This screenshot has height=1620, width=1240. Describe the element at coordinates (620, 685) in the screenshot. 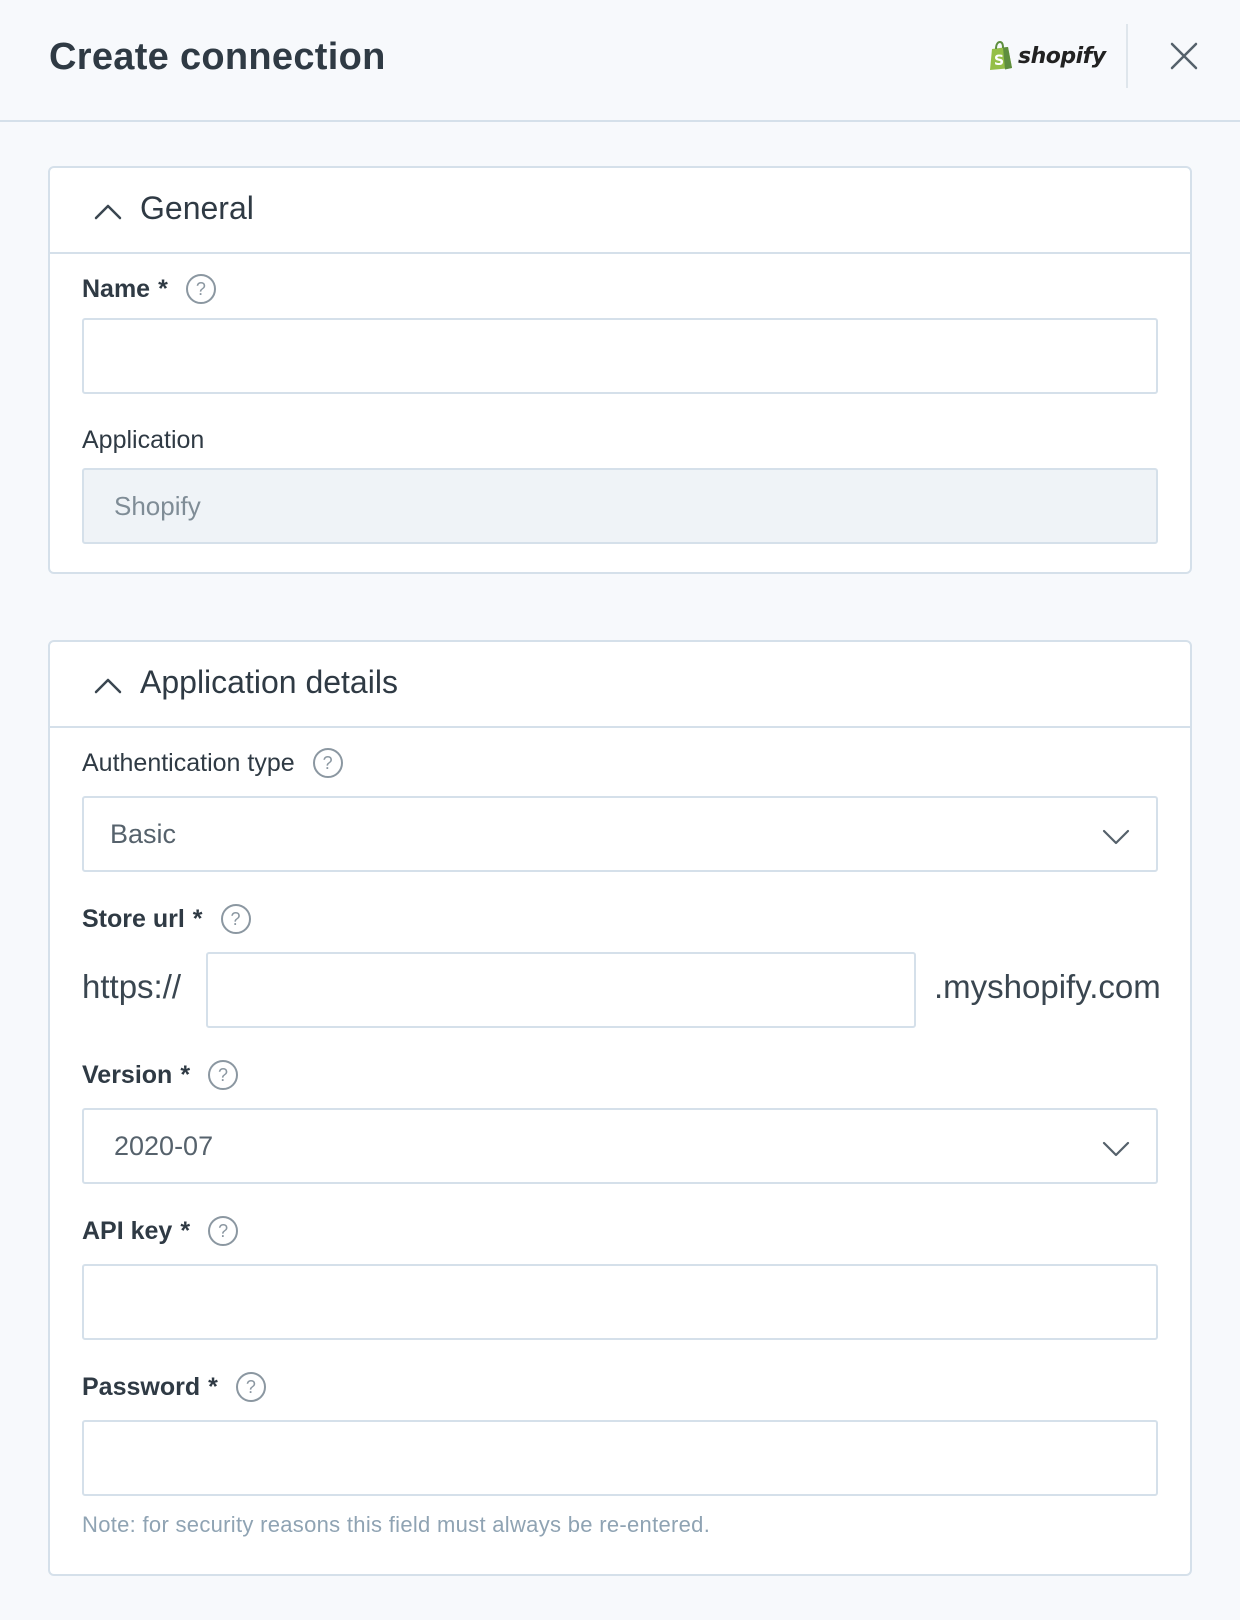

I see `application-details-header: Application details` at that location.